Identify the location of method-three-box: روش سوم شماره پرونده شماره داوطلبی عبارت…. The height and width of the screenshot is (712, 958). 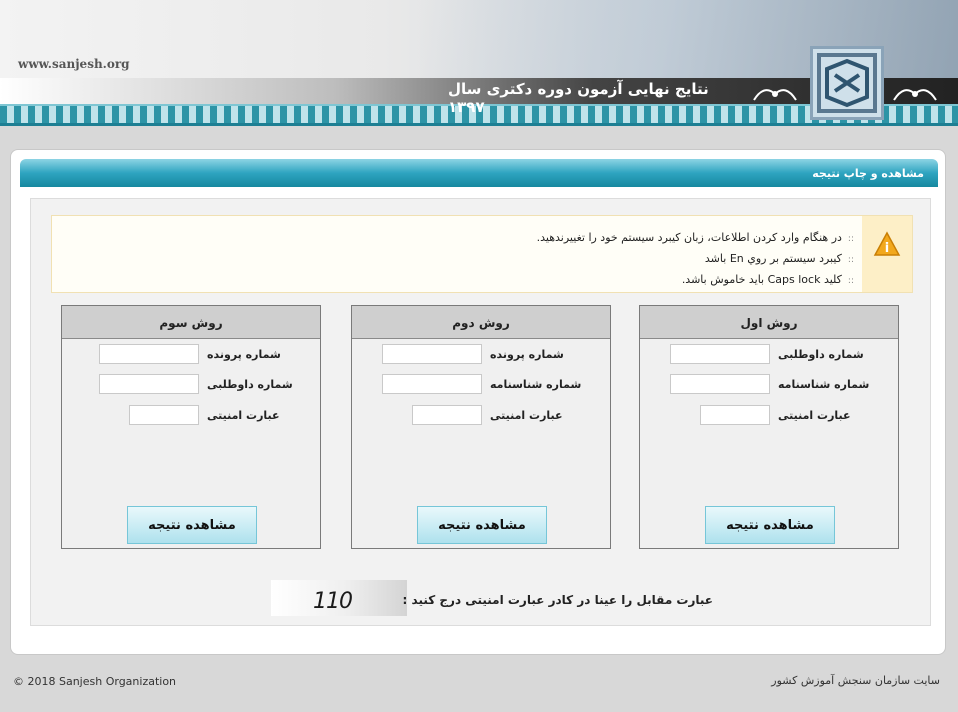
(191, 427).